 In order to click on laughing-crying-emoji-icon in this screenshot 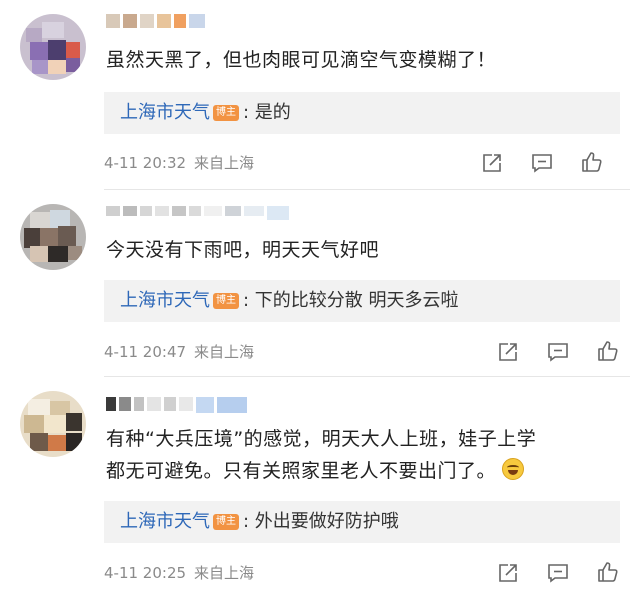, I will do `click(513, 469)`.